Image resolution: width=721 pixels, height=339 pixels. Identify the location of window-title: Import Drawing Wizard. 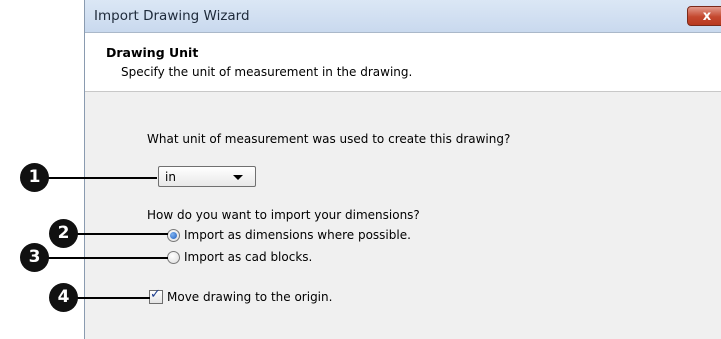
(172, 16).